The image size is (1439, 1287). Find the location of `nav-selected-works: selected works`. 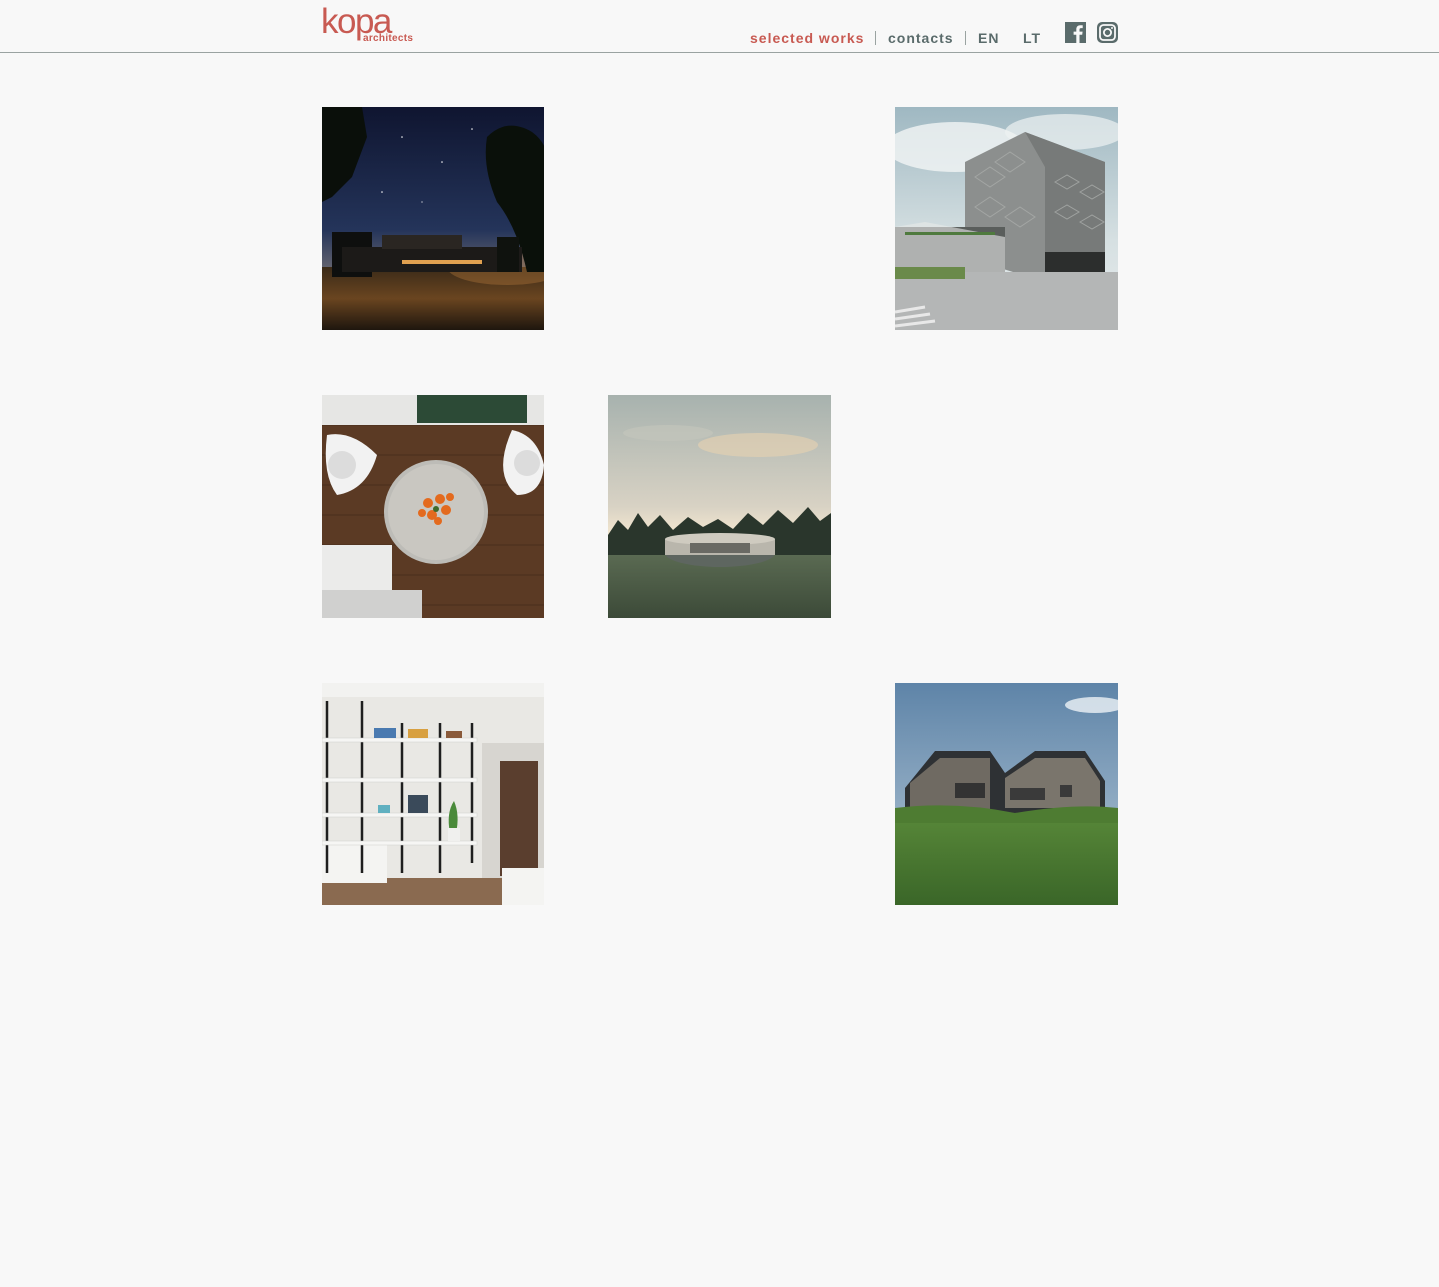

nav-selected-works: selected works is located at coordinates (807, 38).